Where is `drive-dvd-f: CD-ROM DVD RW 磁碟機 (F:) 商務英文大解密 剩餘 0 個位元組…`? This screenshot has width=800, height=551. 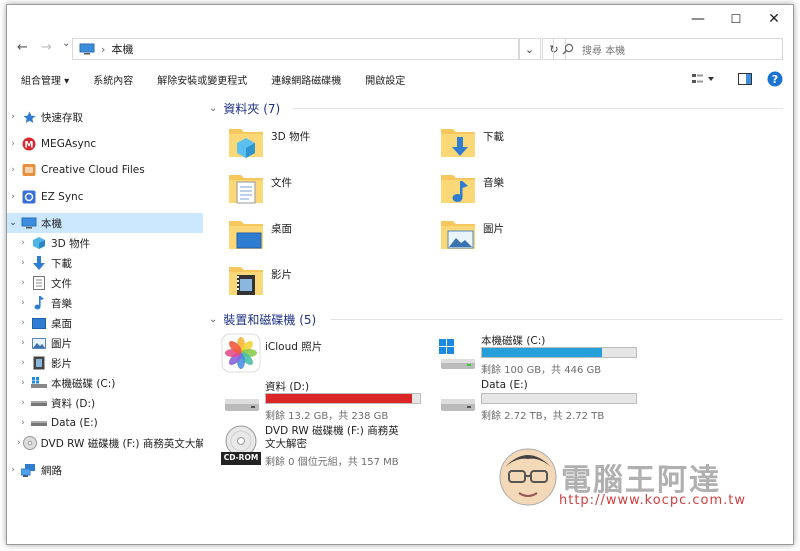 drive-dvd-f: CD-ROM DVD RW 磁碟機 (F:) 商務英文大解密 剩餘 0 個位元組… is located at coordinates (341, 450).